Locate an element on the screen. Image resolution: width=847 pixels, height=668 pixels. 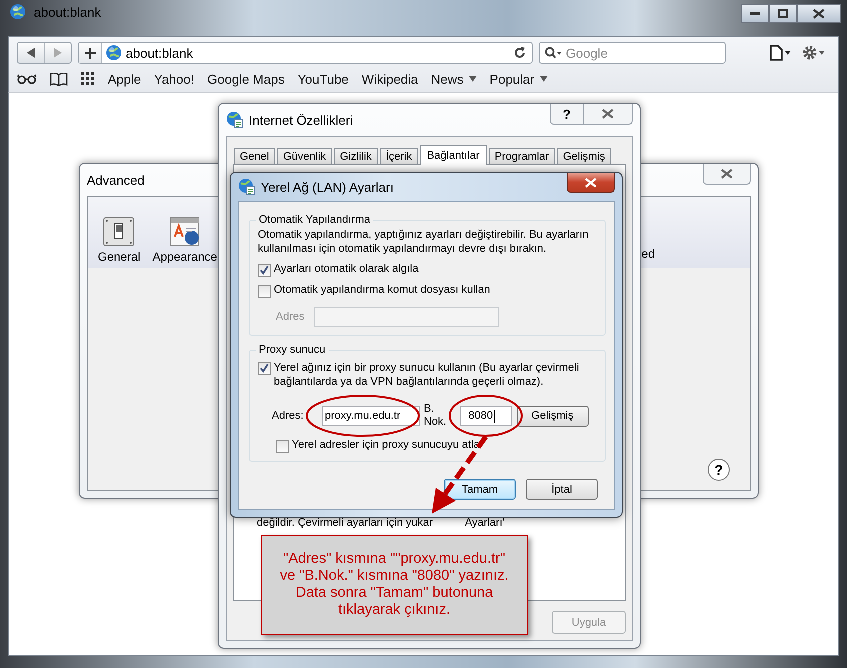
toolbar-tab: General is located at coordinates (119, 240).